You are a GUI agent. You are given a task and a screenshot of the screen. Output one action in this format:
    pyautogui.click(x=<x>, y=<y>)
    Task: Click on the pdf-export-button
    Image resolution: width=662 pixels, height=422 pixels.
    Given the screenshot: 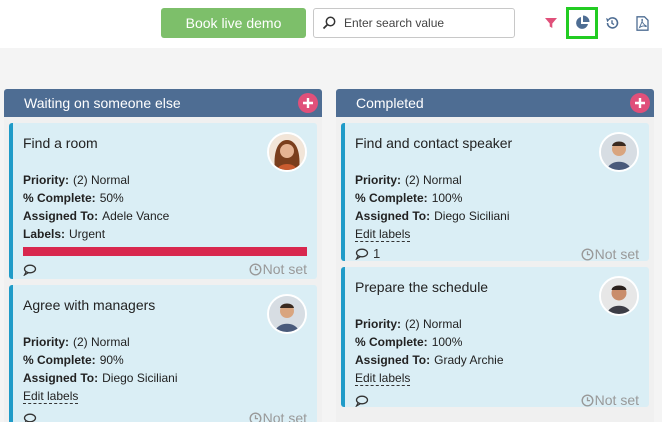 What is the action you would take?
    pyautogui.click(x=642, y=23)
    